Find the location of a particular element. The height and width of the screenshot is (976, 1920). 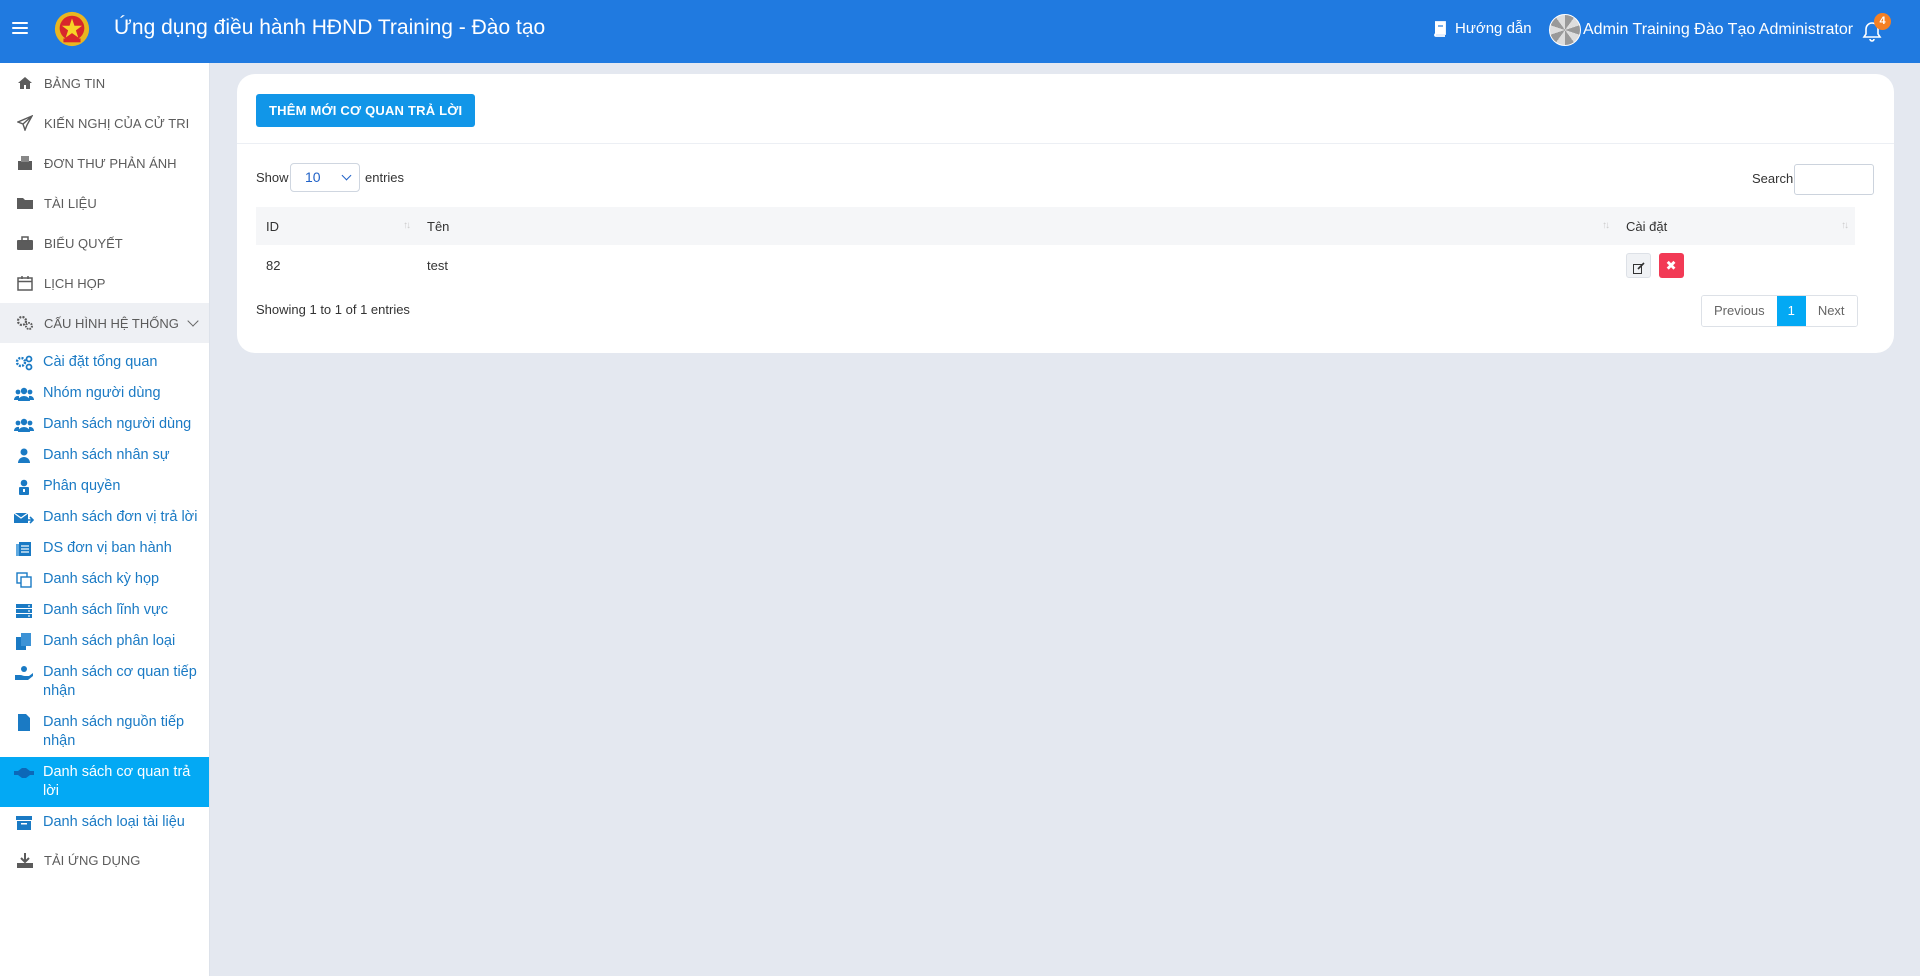

table-header-row: ID ↑↓ Tên ↑↓ Cài đặt ↑↓ is located at coordinates (1055, 226).